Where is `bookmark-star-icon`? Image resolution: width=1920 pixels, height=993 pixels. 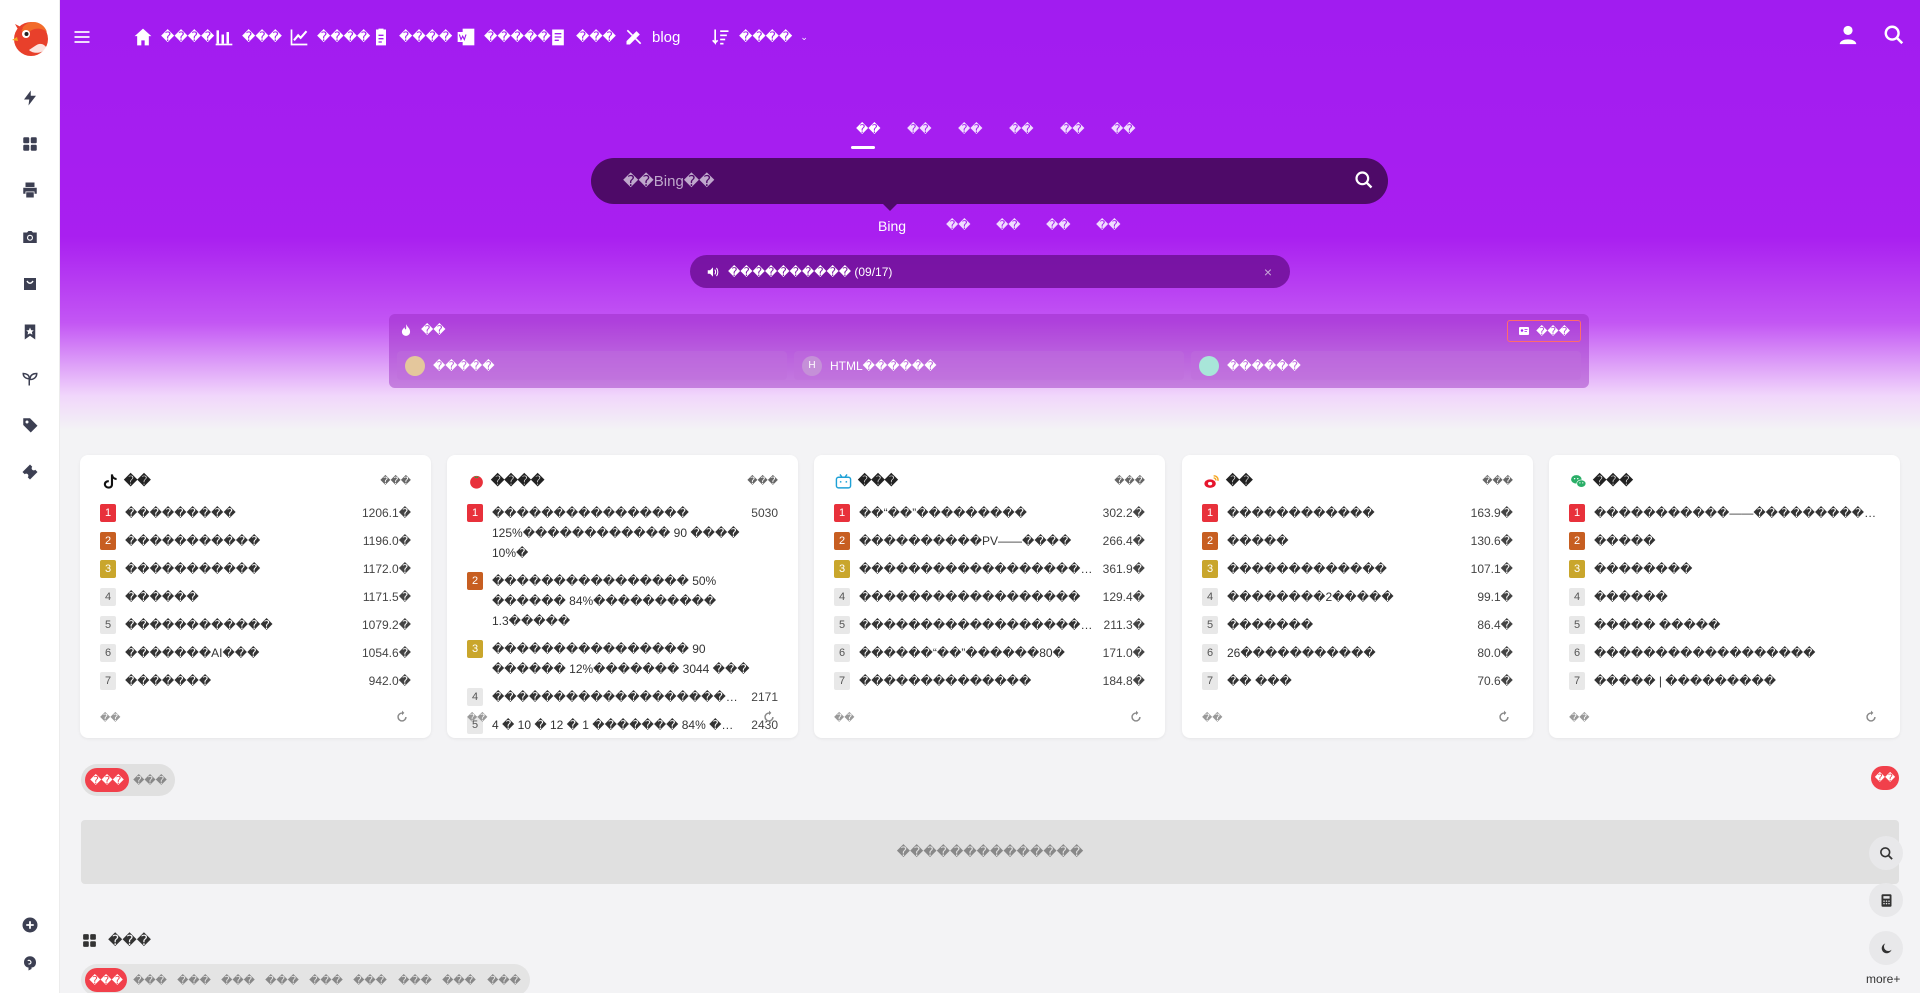 bookmark-star-icon is located at coordinates (30, 332).